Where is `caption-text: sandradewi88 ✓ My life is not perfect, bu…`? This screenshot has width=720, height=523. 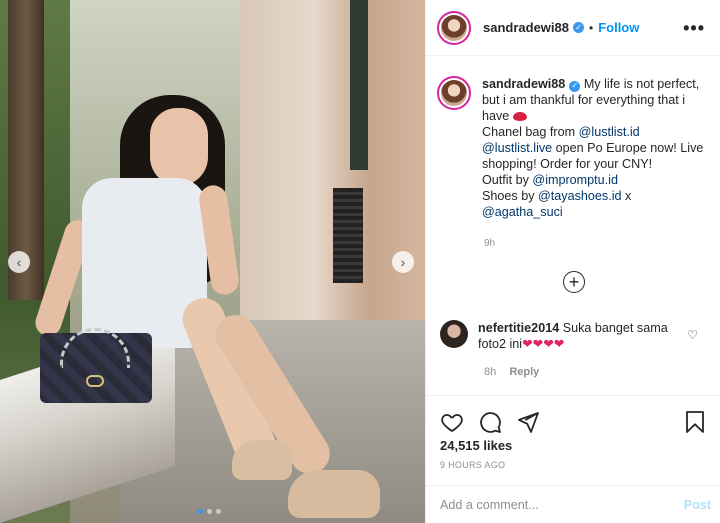 caption-text: sandradewi88 ✓ My life is not perfect, bu… is located at coordinates (597, 148).